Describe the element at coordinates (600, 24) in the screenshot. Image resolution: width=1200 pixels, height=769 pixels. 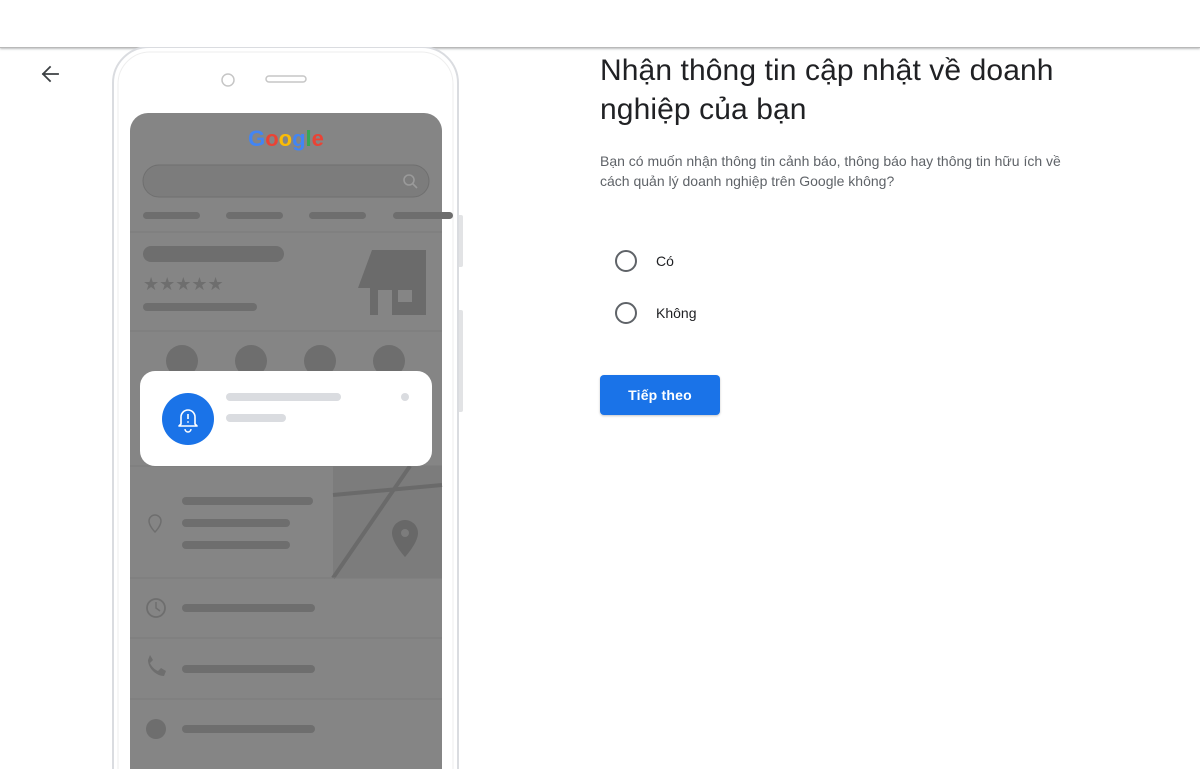
I see `top-bar` at that location.